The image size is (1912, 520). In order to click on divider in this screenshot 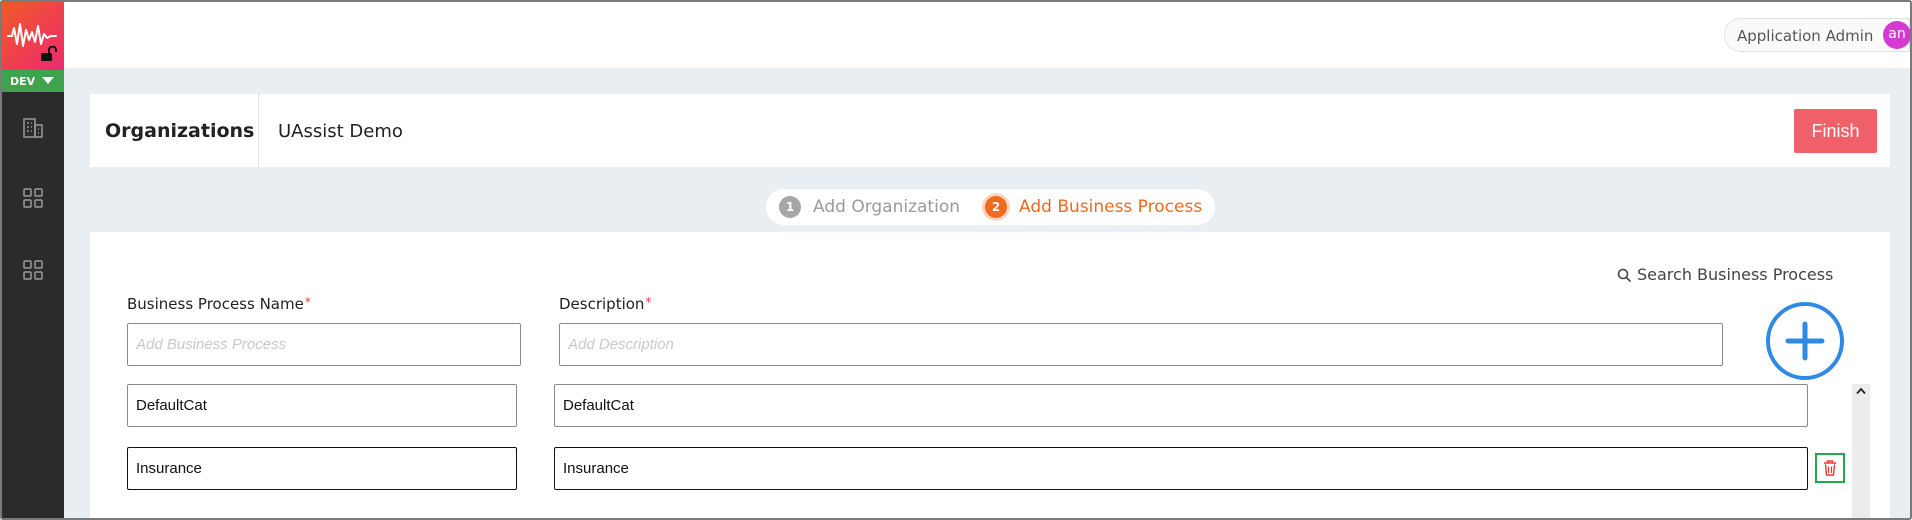, I will do `click(258, 130)`.